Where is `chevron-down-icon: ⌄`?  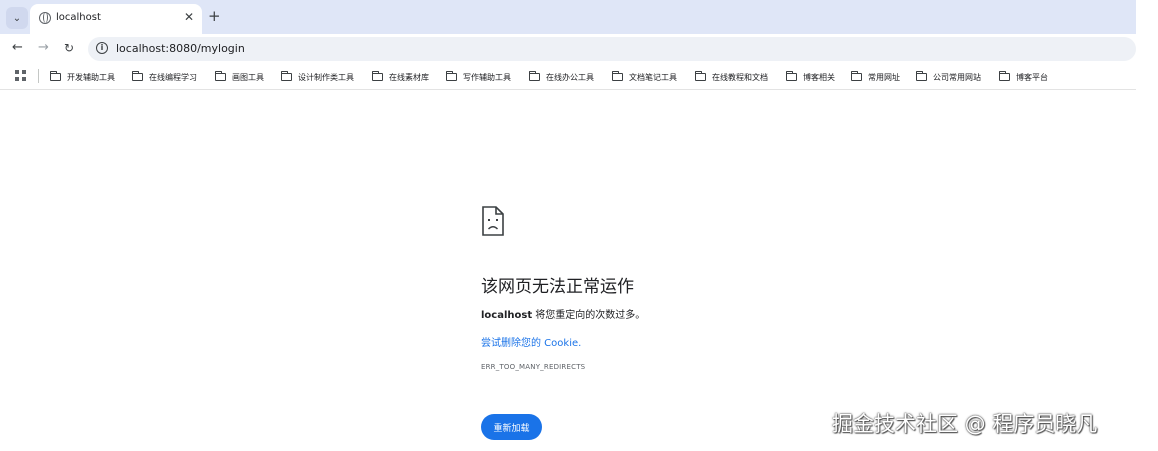 chevron-down-icon: ⌄ is located at coordinates (17, 18).